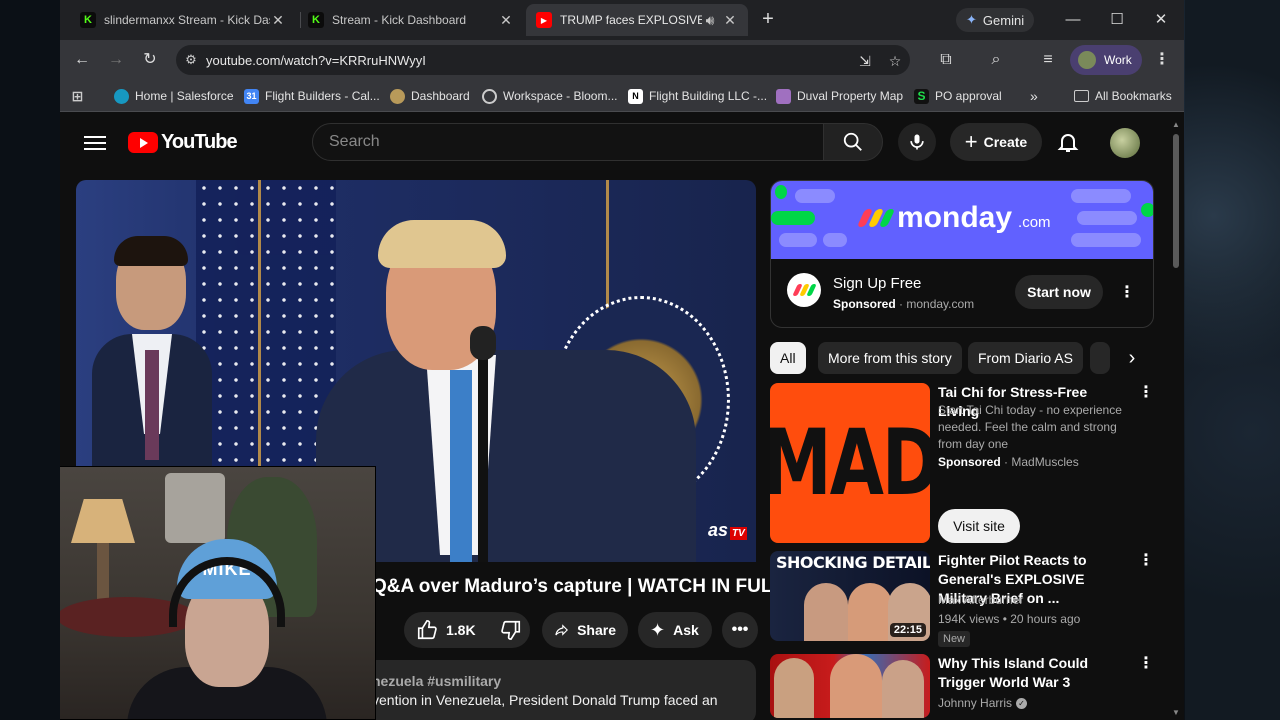 The height and width of the screenshot is (720, 1280). I want to click on url-text: youtube.com/watch?v=KRRruHNWyyI, so click(316, 60).